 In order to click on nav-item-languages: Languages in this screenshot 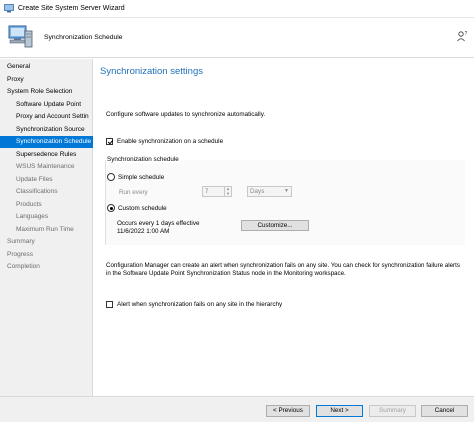, I will do `click(32, 216)`.